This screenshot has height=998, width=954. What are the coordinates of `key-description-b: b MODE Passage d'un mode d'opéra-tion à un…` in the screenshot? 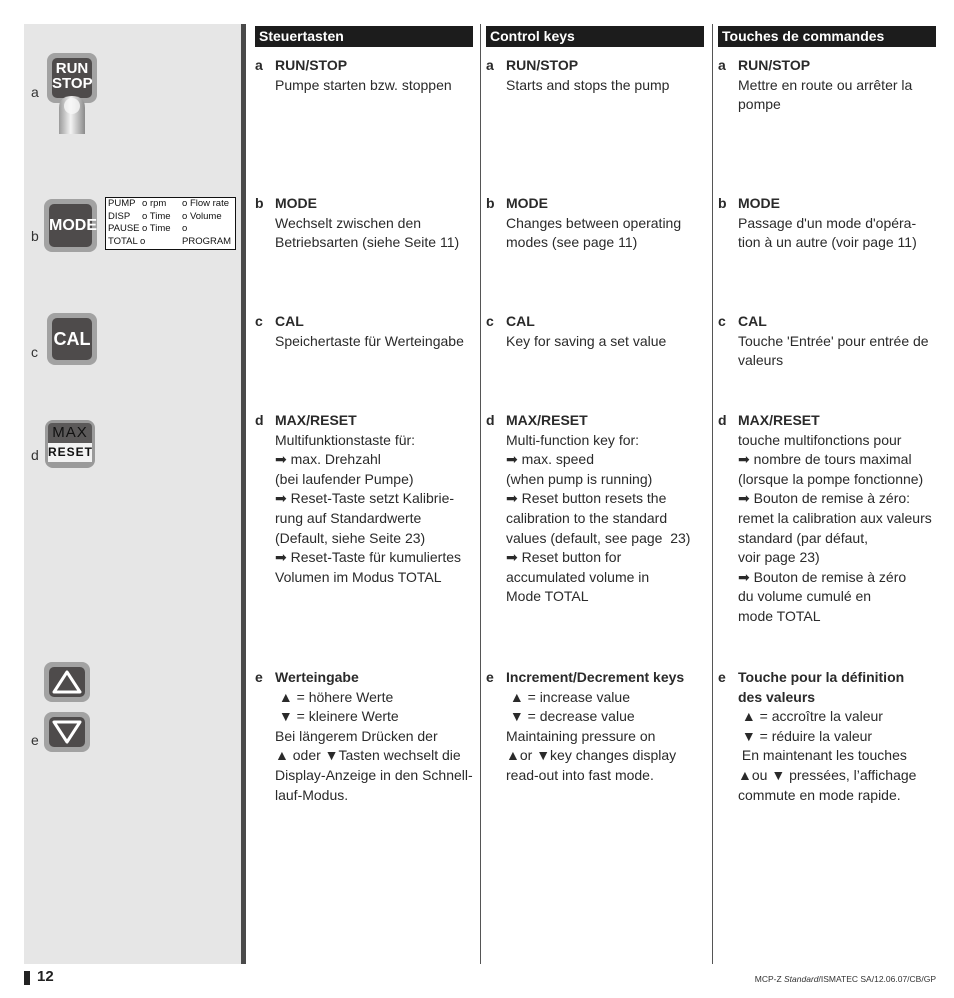 It's located at (827, 223).